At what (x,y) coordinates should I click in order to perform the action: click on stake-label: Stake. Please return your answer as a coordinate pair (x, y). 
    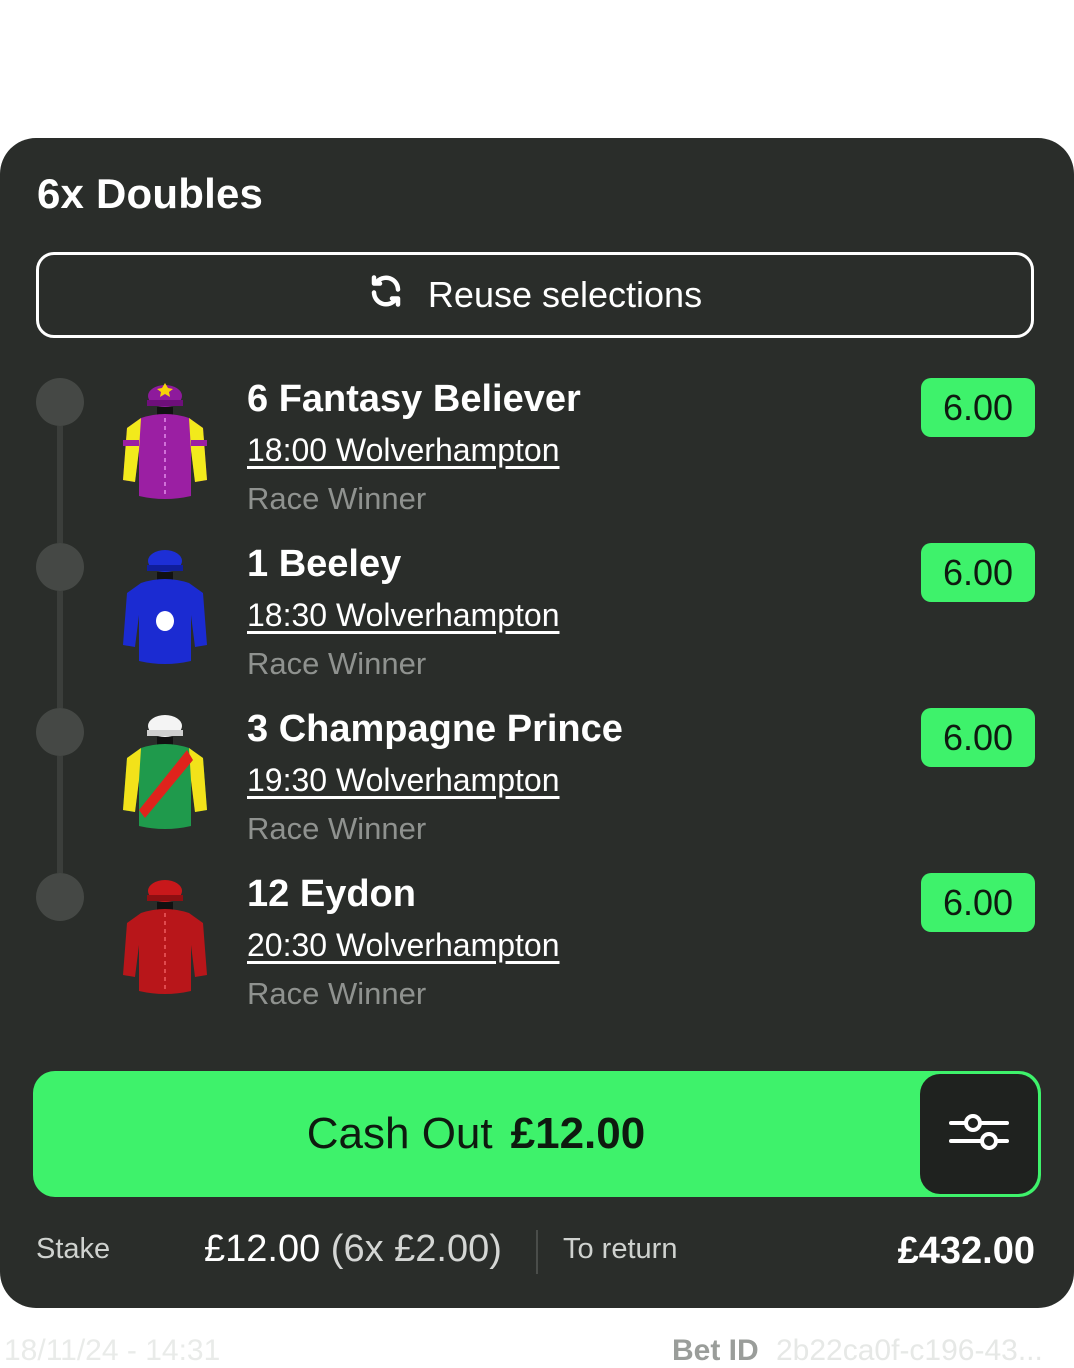
    Looking at the image, I should click on (73, 1249).